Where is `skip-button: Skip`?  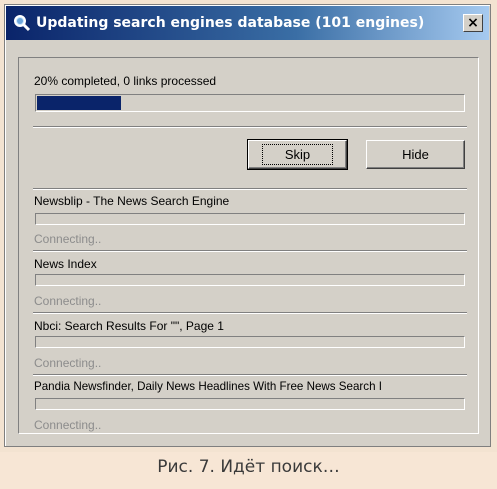 skip-button: Skip is located at coordinates (297, 154).